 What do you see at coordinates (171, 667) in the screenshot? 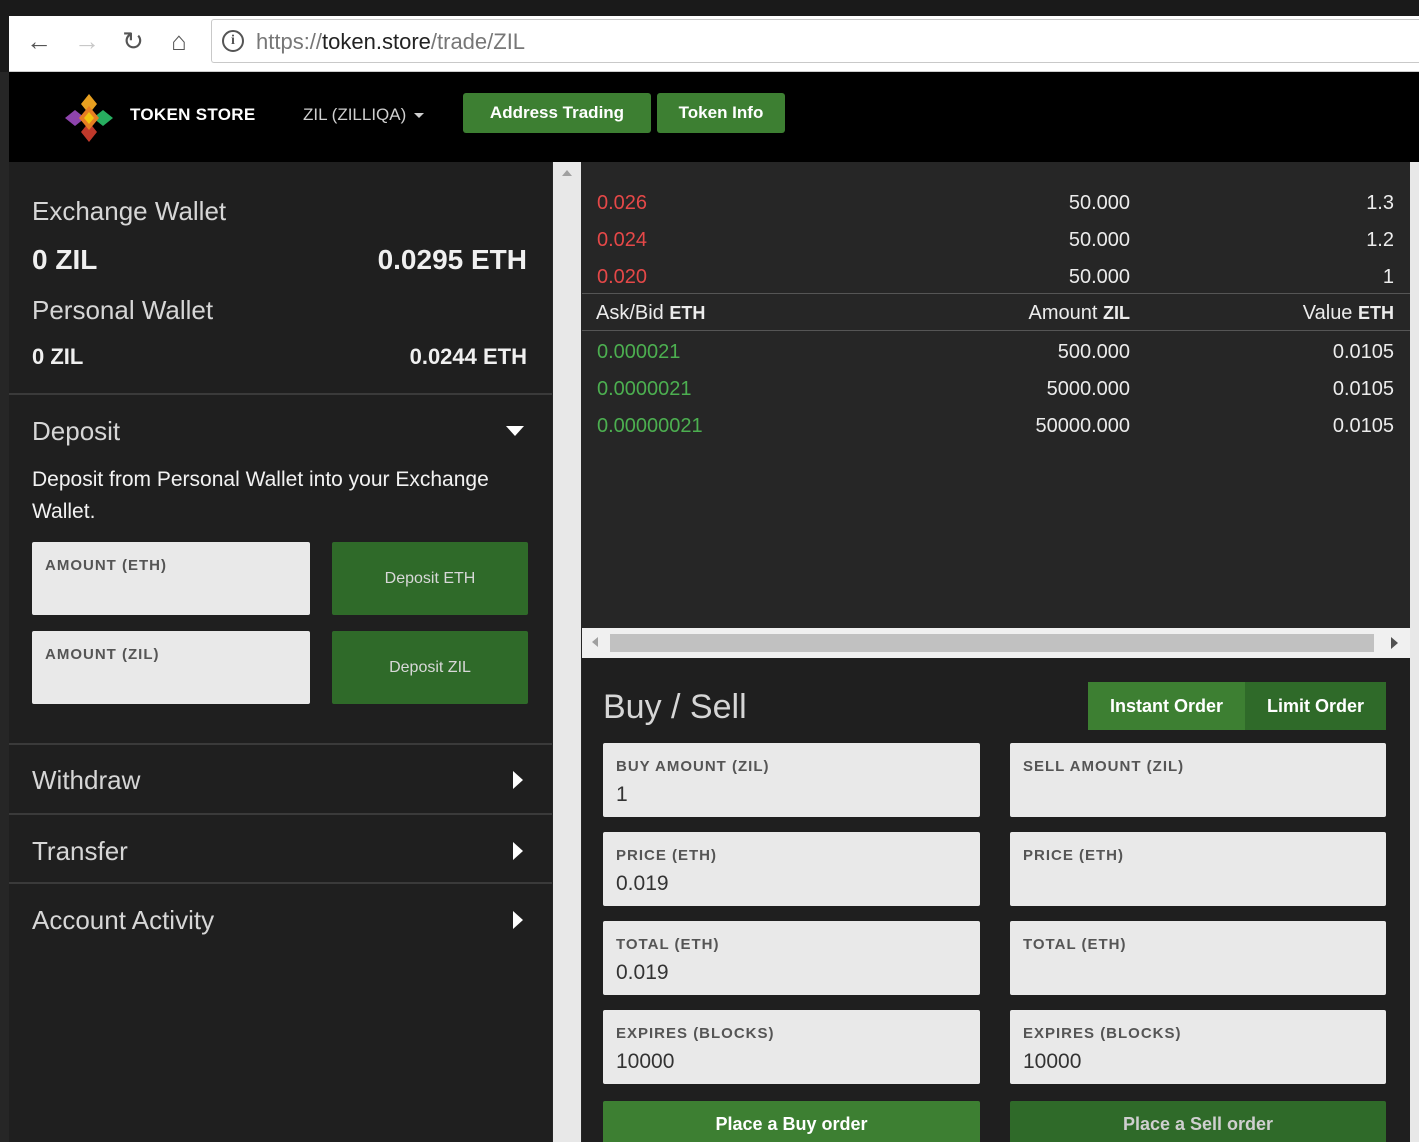
I see `deposit-zil-amount-input: AMOUNT (ZIL)` at bounding box center [171, 667].